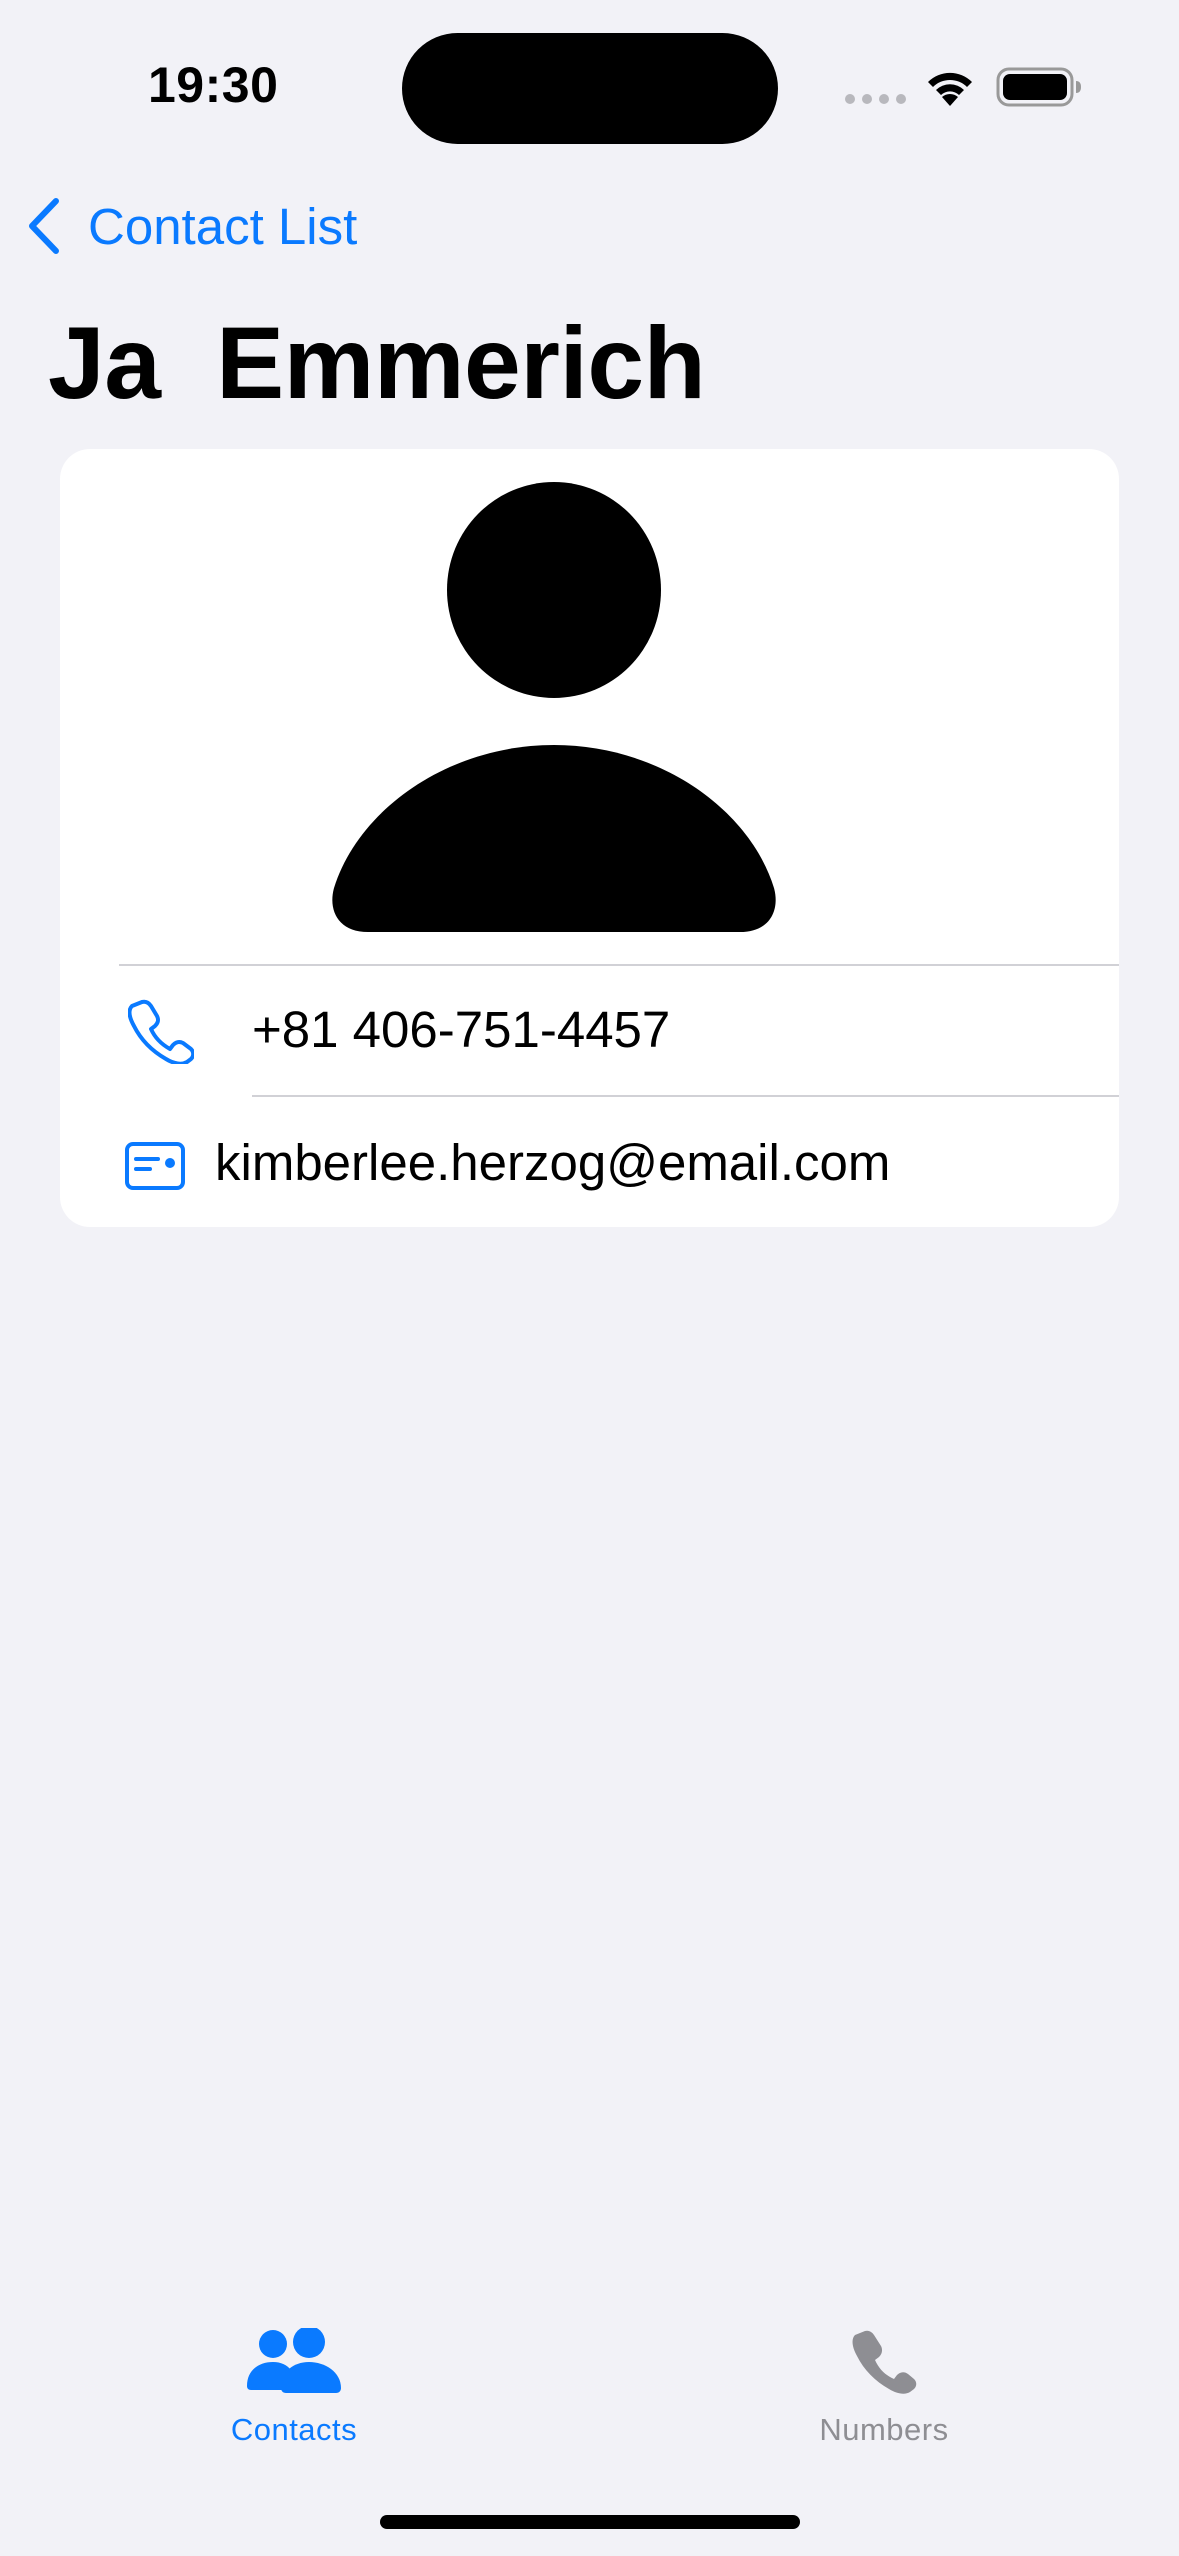  Describe the element at coordinates (554, 707) in the screenshot. I see `person-avatar-icon` at that location.